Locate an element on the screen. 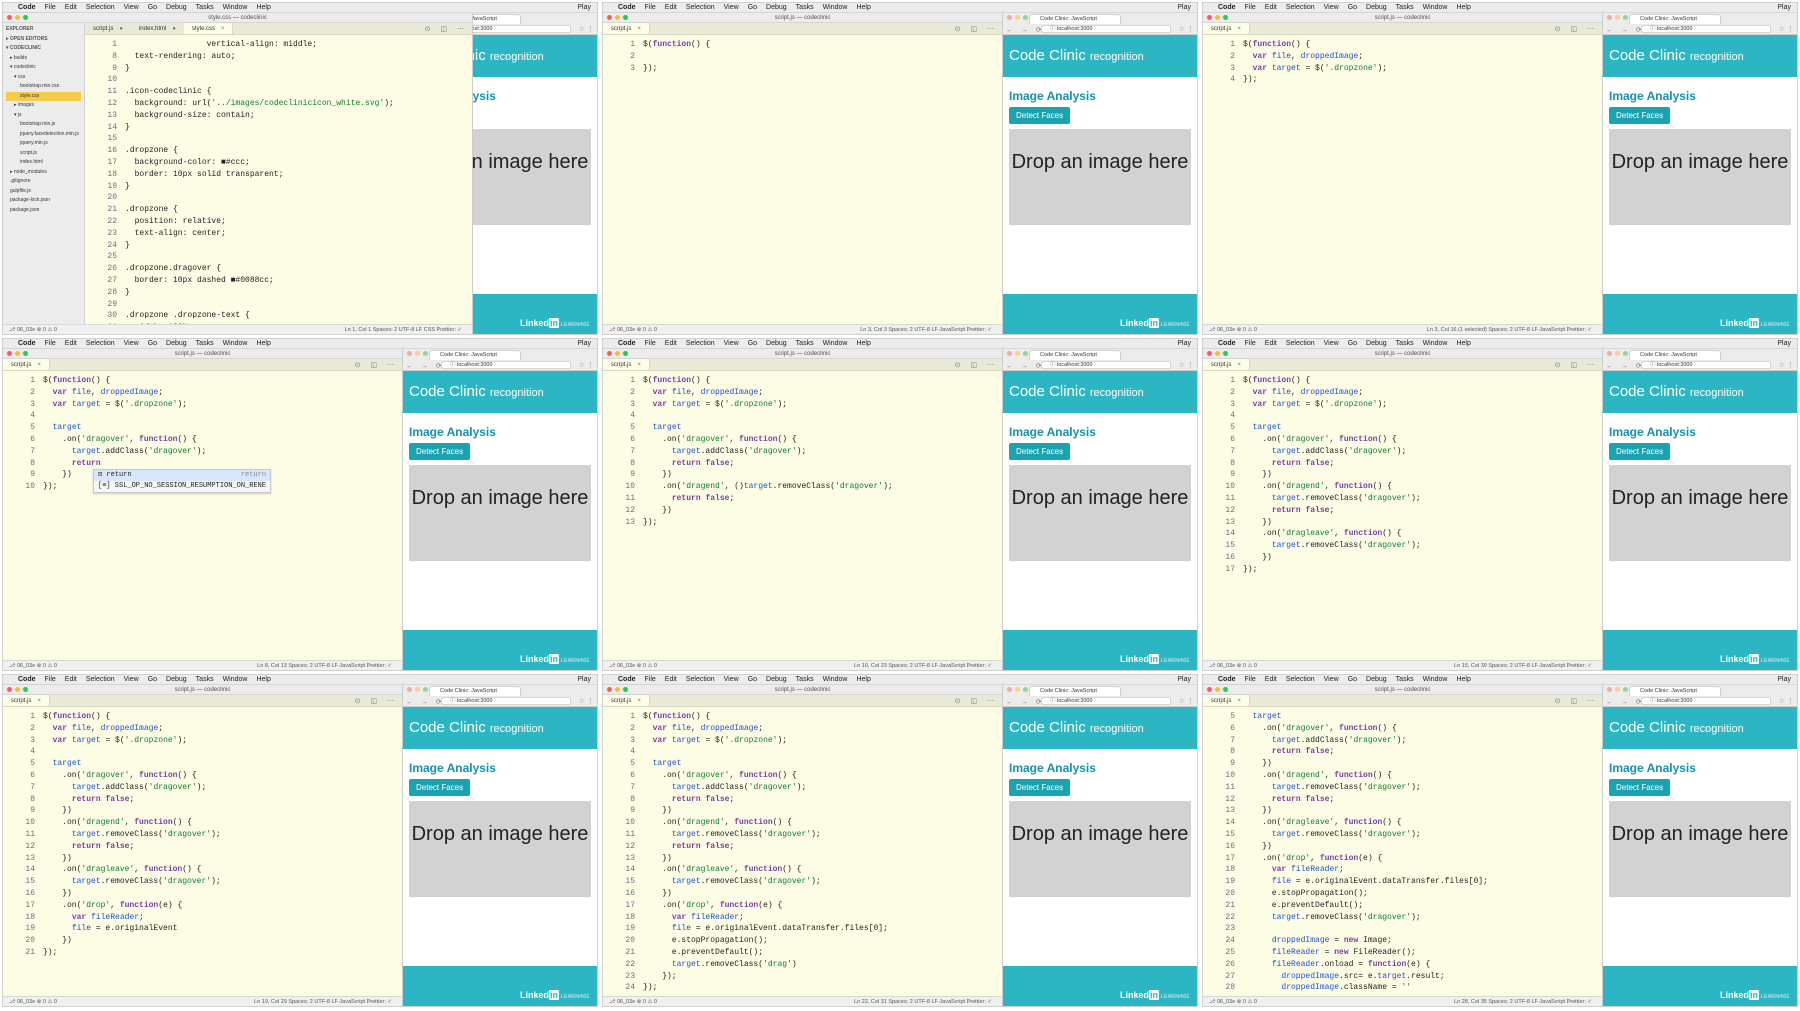 The width and height of the screenshot is (1800, 1011). explorer-item: index.html is located at coordinates (43, 163).